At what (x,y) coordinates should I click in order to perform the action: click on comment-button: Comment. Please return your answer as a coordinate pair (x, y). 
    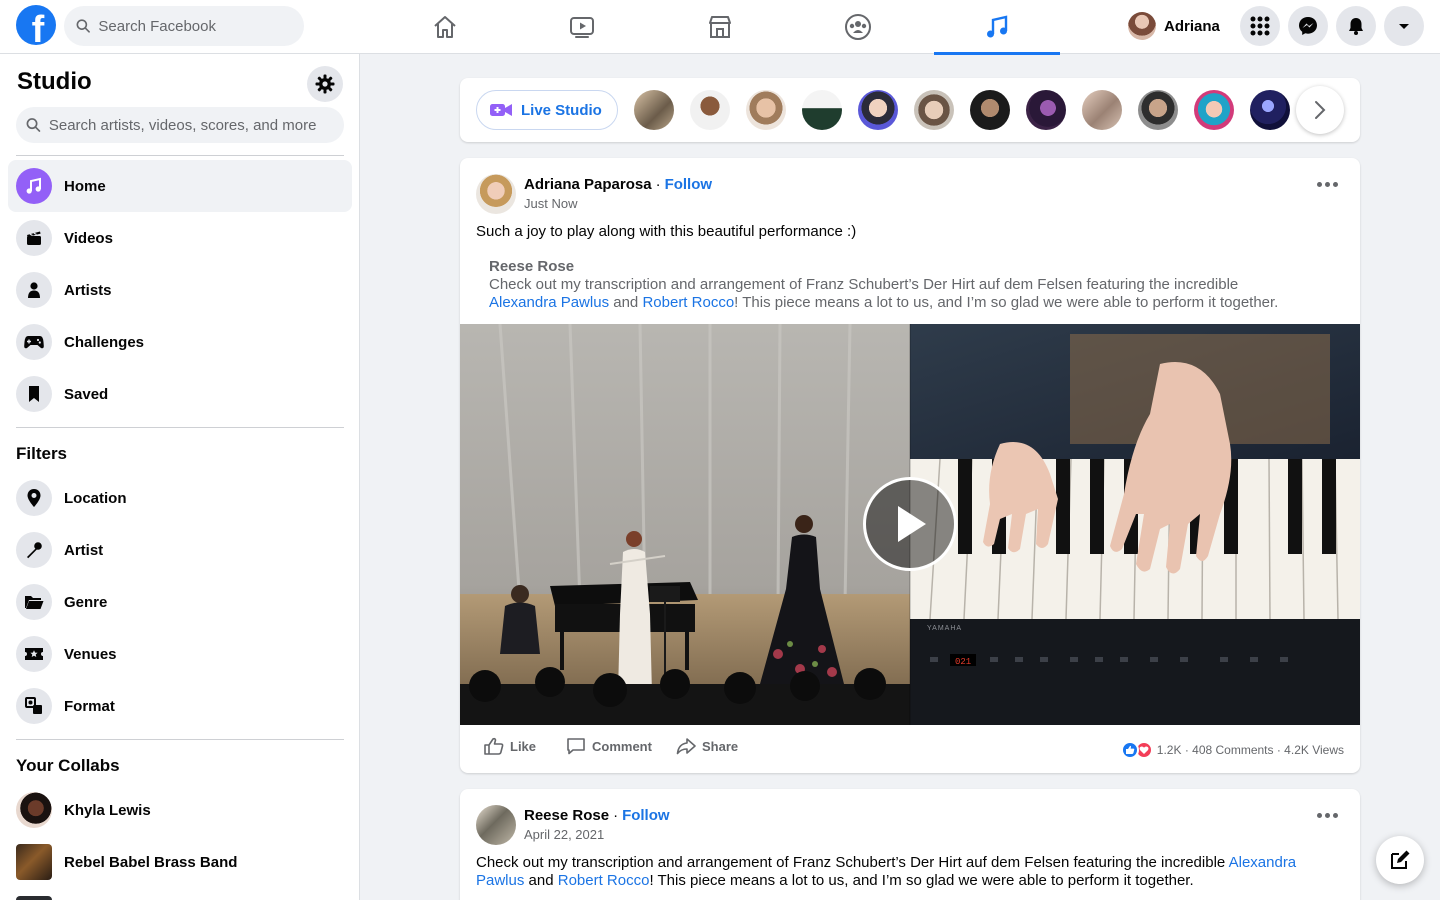
    Looking at the image, I should click on (609, 746).